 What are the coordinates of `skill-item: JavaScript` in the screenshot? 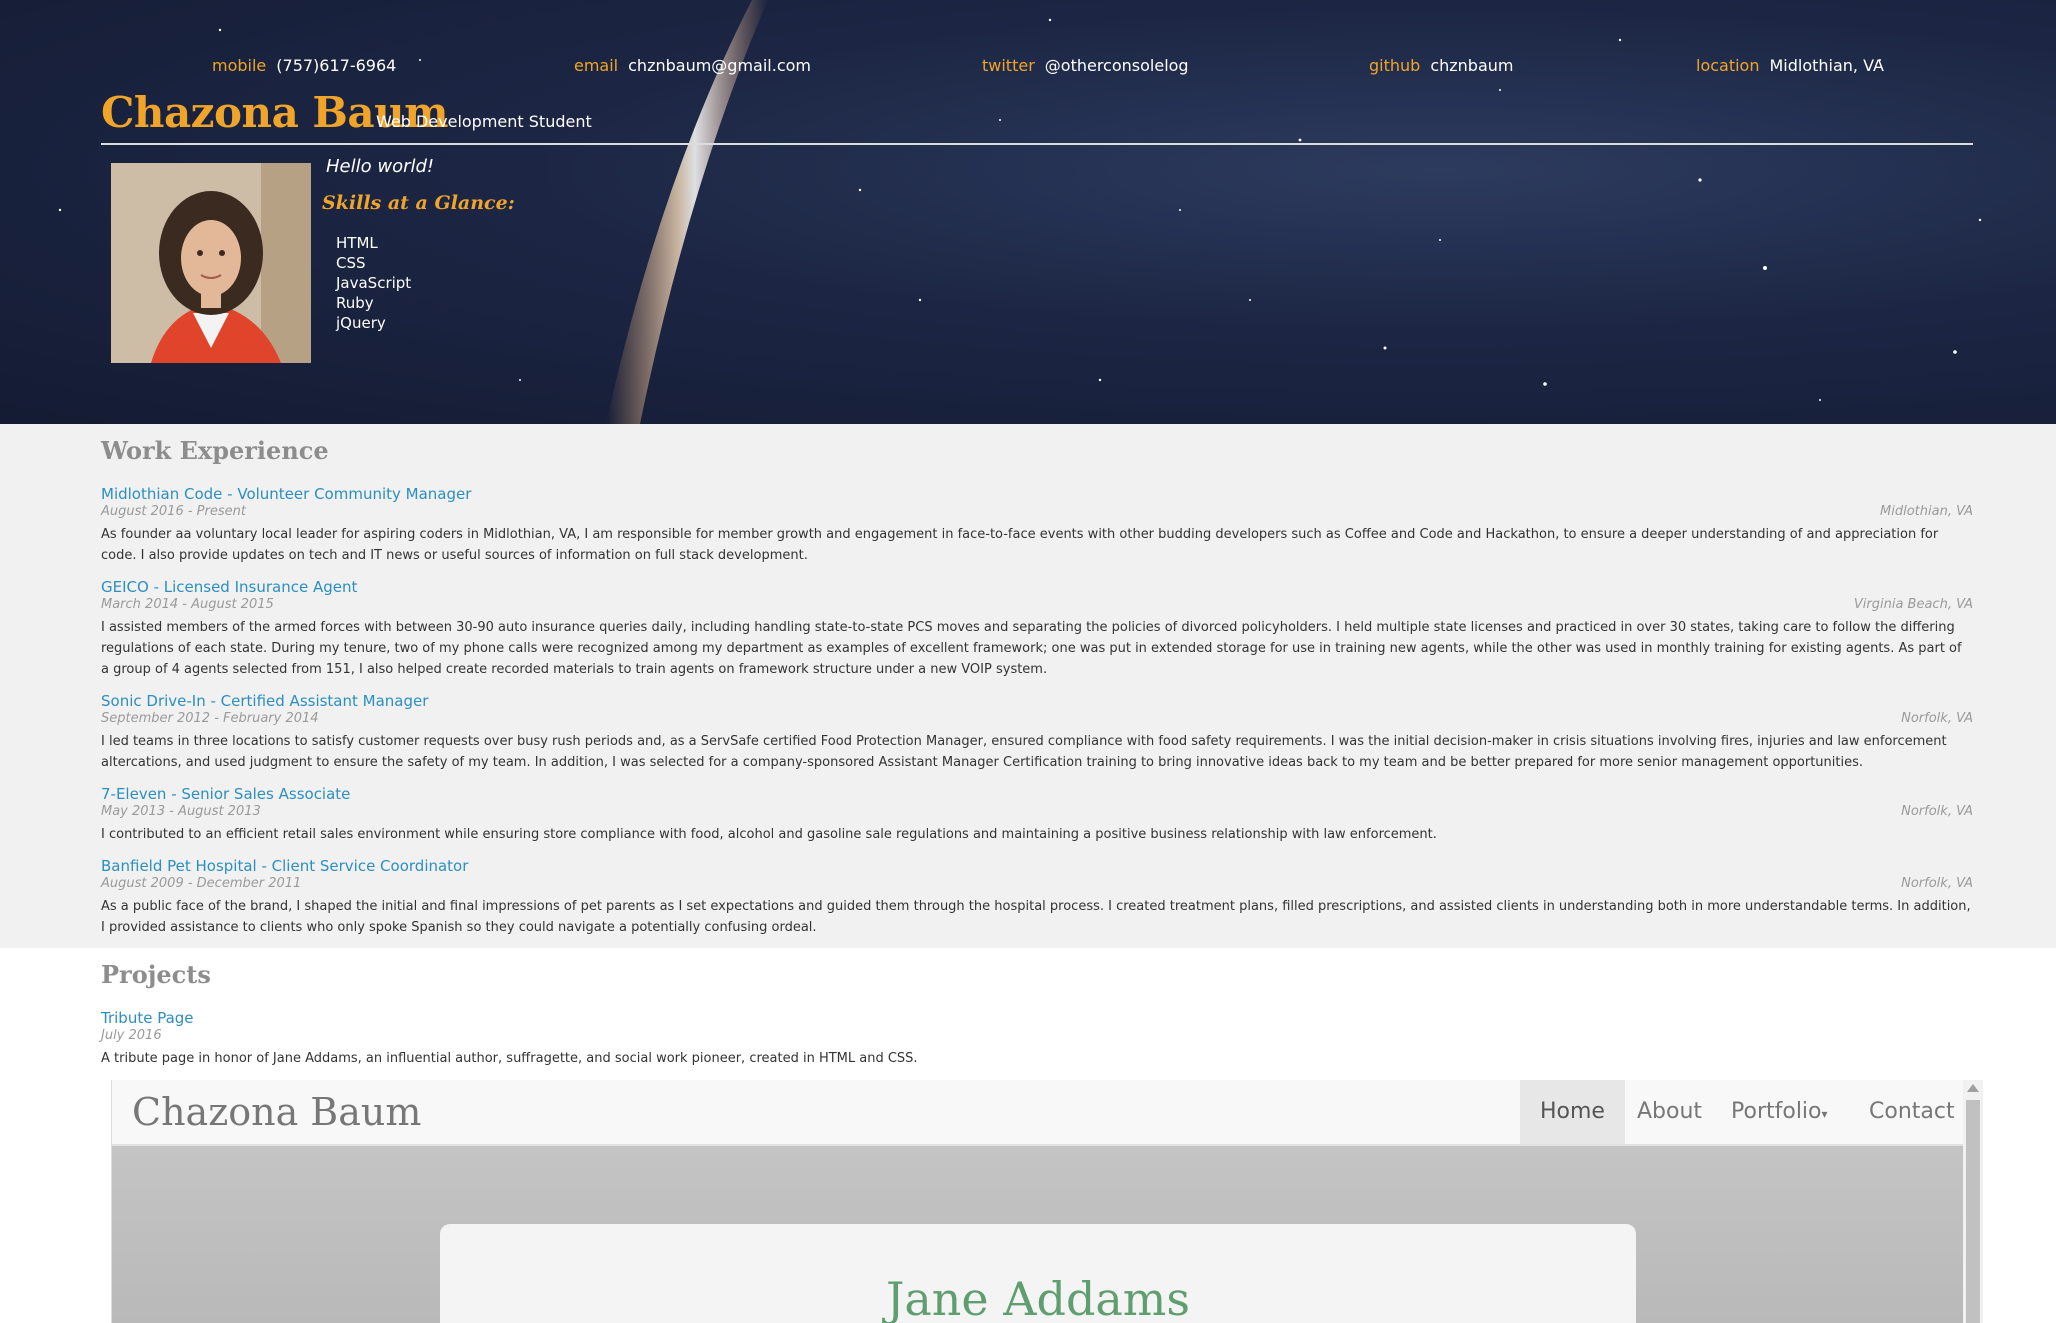 It's located at (374, 283).